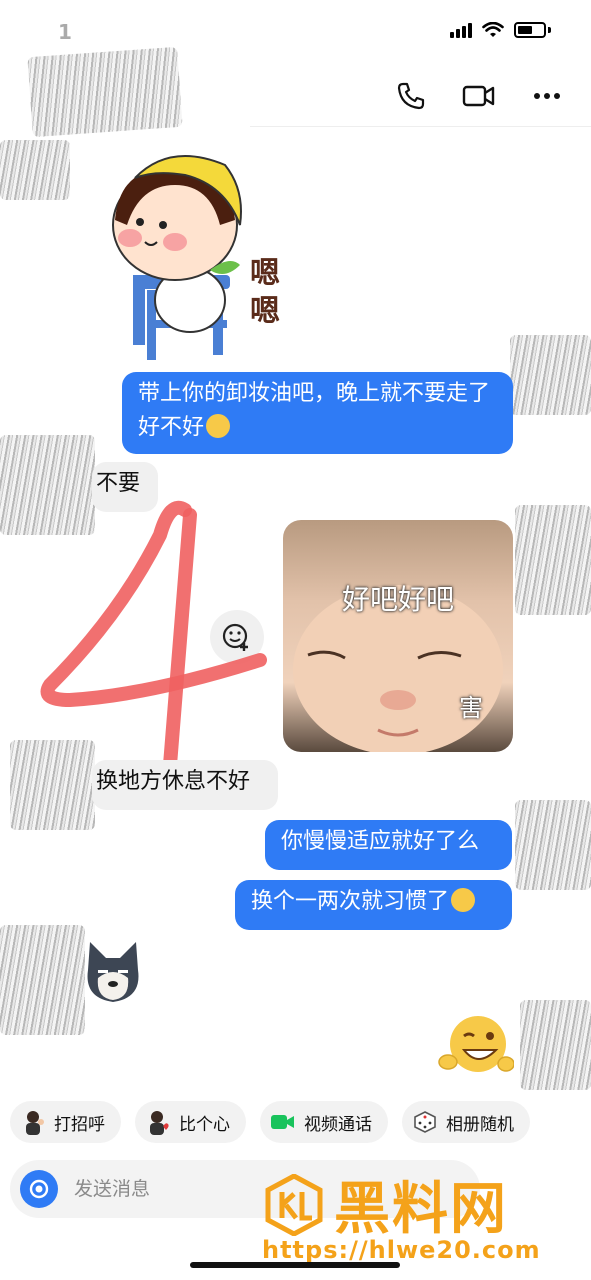  I want to click on phone-call-button, so click(411, 96).